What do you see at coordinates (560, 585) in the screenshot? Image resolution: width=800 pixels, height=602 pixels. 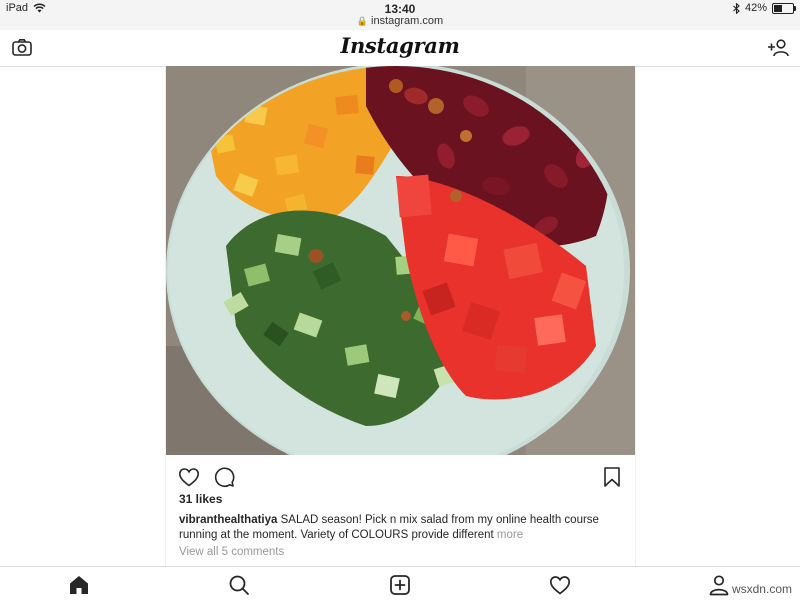 I see `activity-icon` at bounding box center [560, 585].